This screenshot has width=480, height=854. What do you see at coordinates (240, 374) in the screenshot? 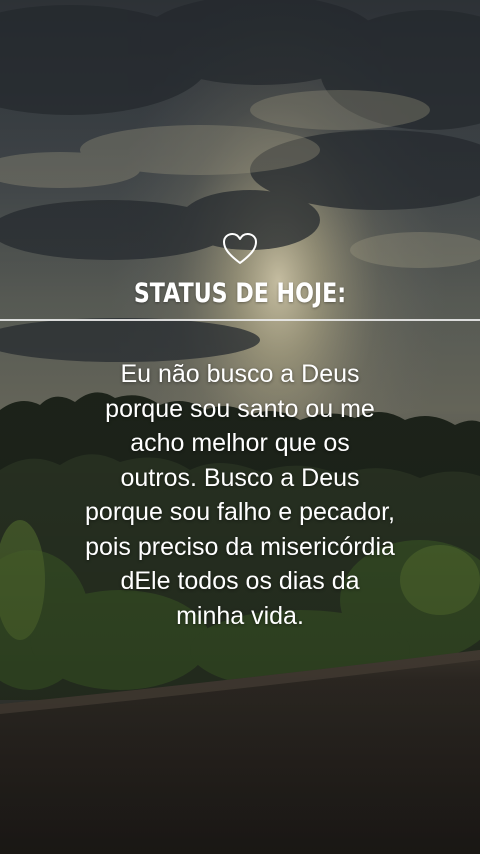
I see `quote-line: Eu não busco a Deus` at bounding box center [240, 374].